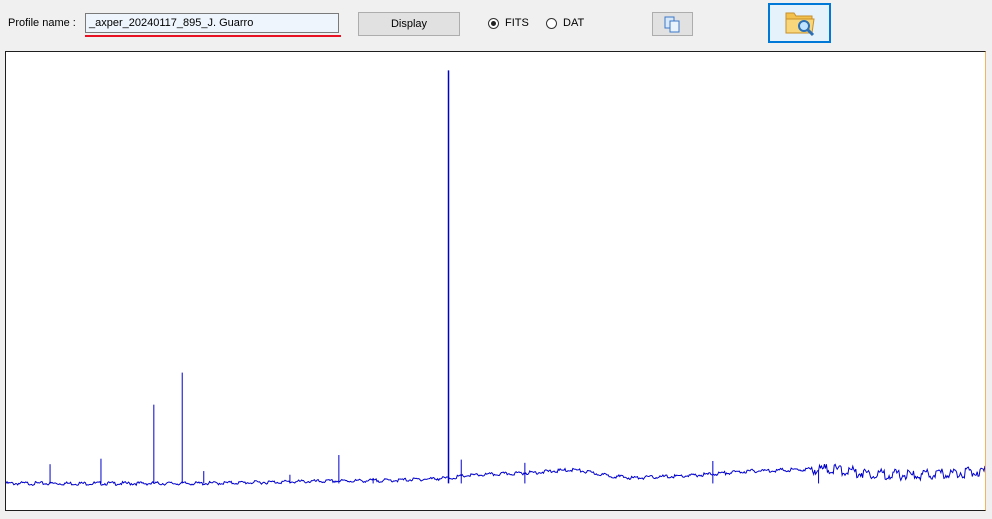 This screenshot has width=992, height=519. I want to click on fits-radio: FITS, so click(508, 23).